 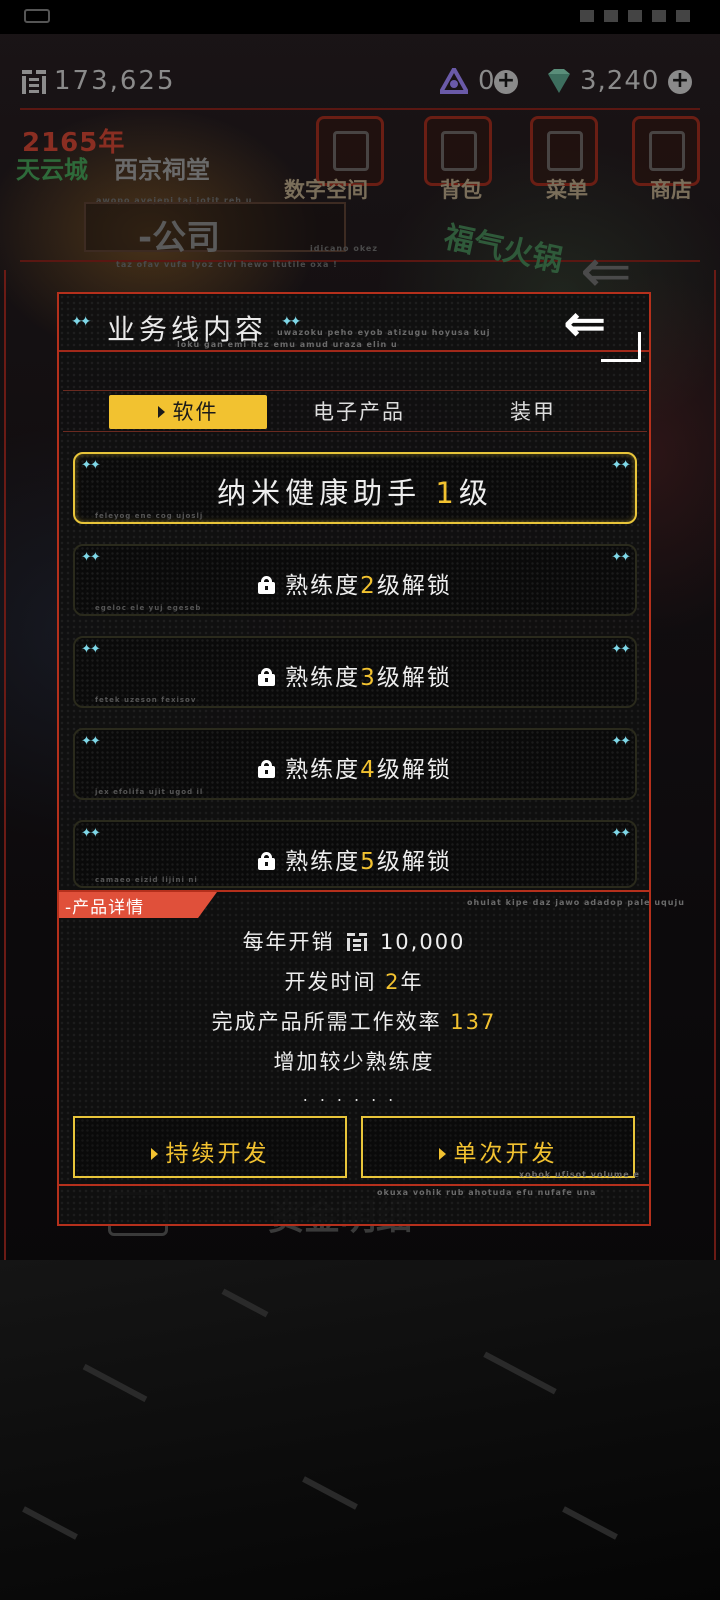 What do you see at coordinates (162, 170) in the screenshot?
I see `place-name: 西京祠堂` at bounding box center [162, 170].